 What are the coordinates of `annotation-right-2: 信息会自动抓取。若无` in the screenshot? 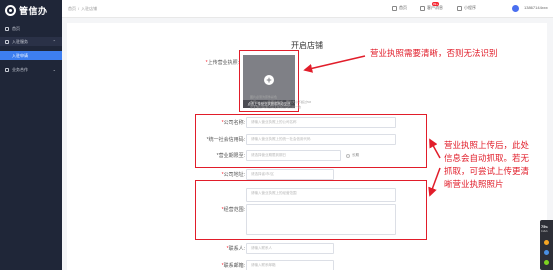 It's located at (487, 158).